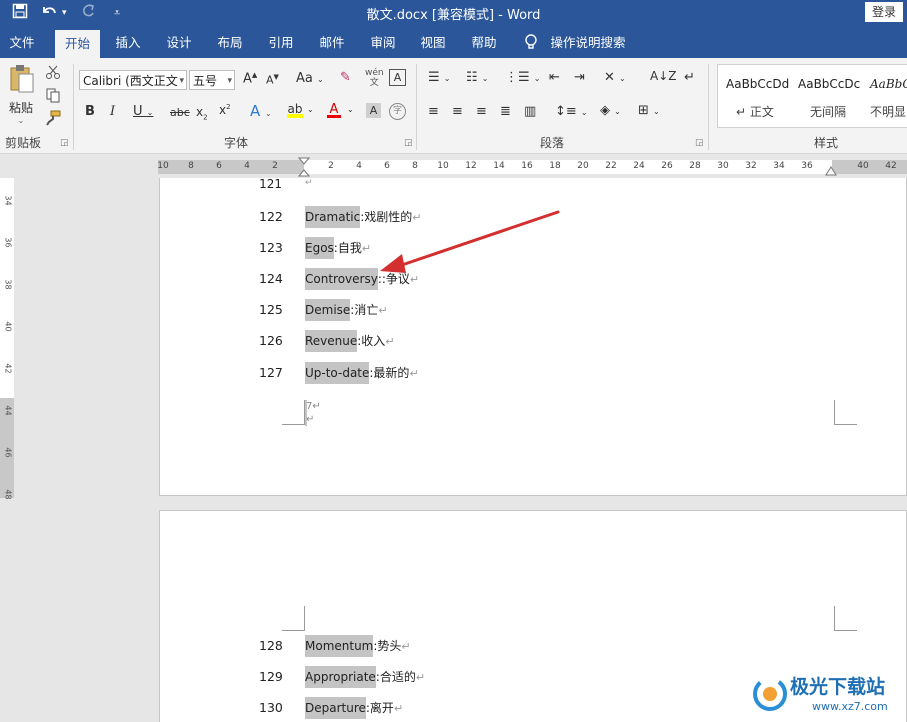 This screenshot has height=722, width=907. Describe the element at coordinates (531, 42) in the screenshot. I see `lightbulb-icon` at that location.